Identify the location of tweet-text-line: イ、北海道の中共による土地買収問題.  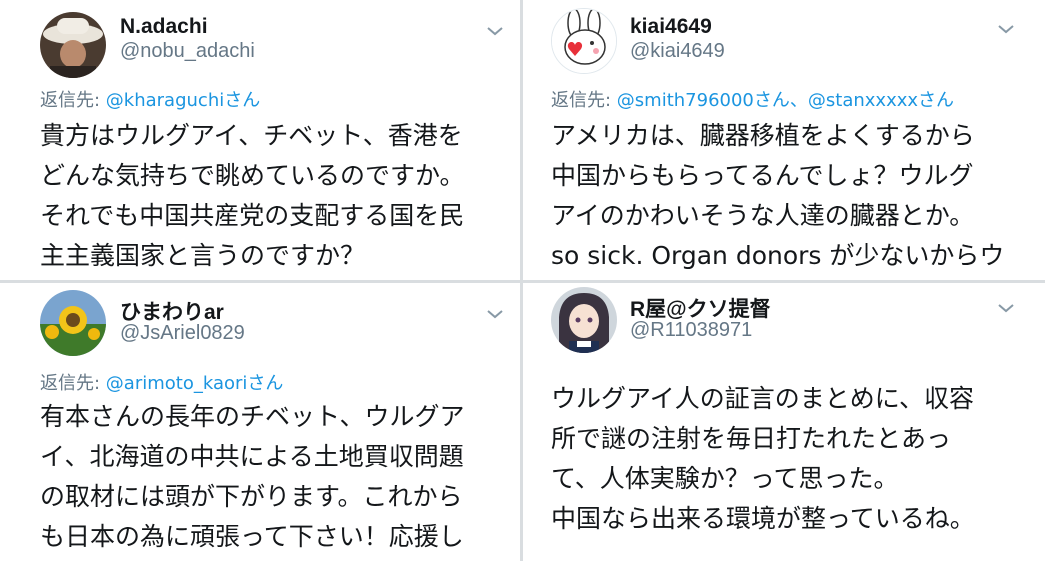
(252, 456).